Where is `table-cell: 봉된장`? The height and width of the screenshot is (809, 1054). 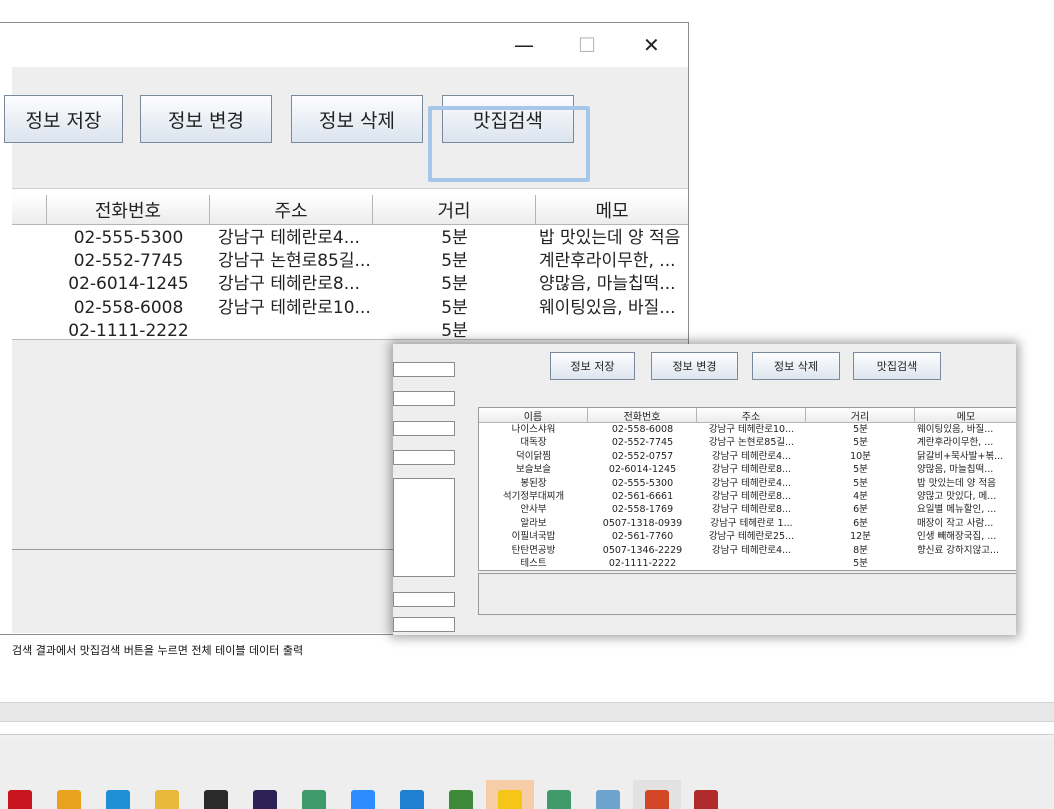
table-cell: 봉된장 is located at coordinates (533, 483).